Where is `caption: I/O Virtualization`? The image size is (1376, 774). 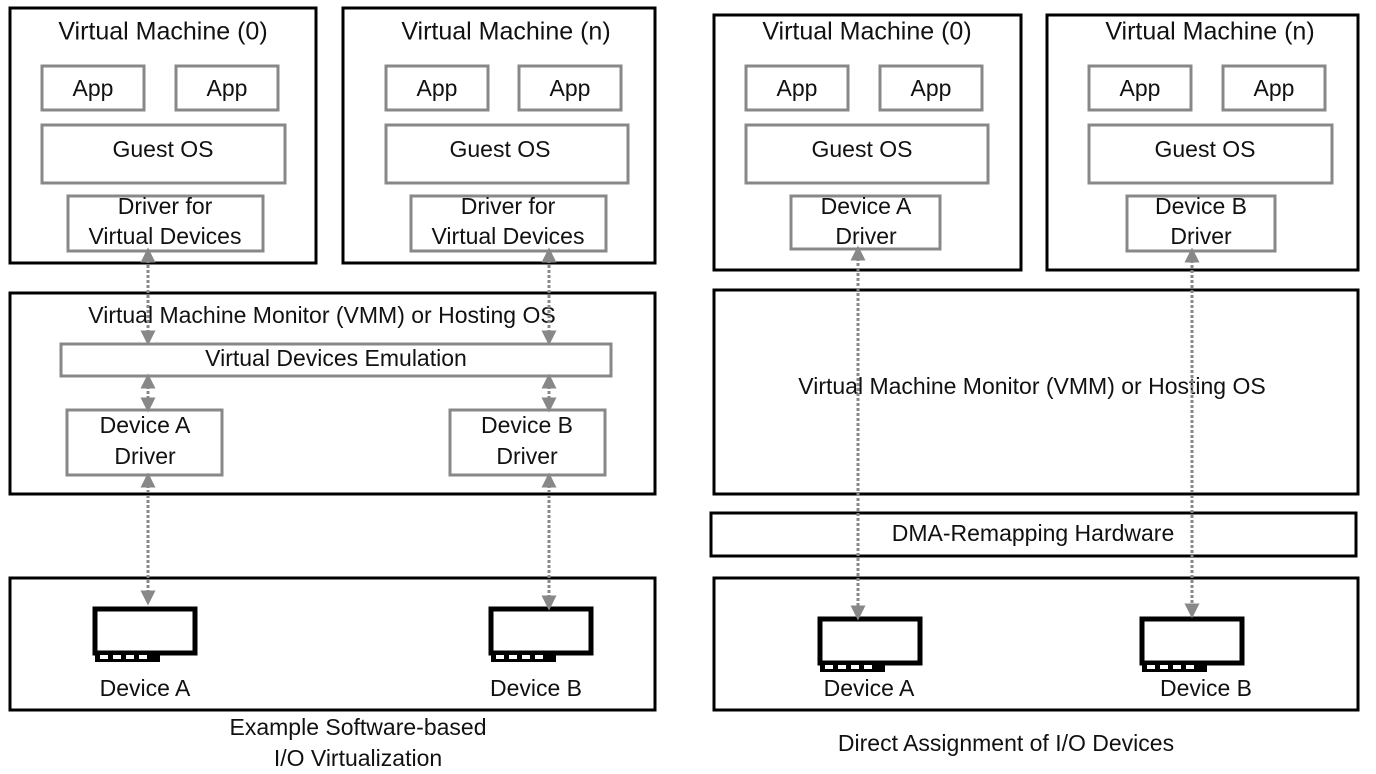 caption: I/O Virtualization is located at coordinates (358, 758).